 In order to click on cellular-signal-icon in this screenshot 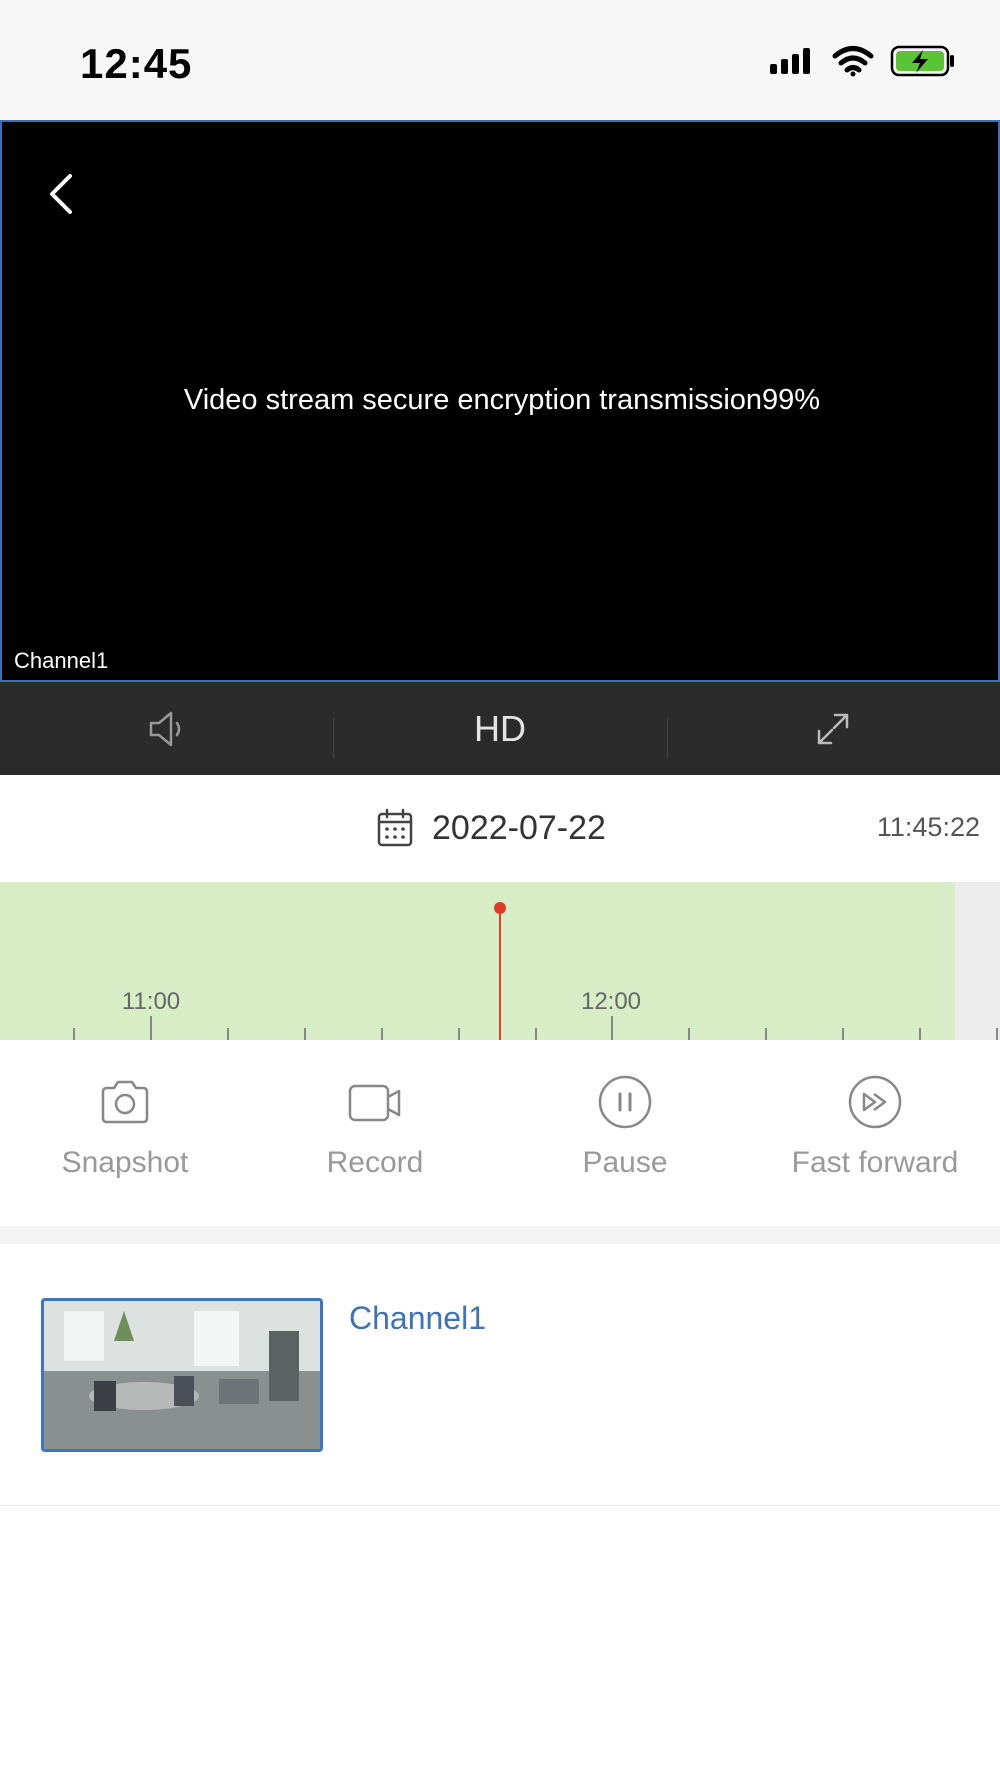, I will do `click(790, 61)`.